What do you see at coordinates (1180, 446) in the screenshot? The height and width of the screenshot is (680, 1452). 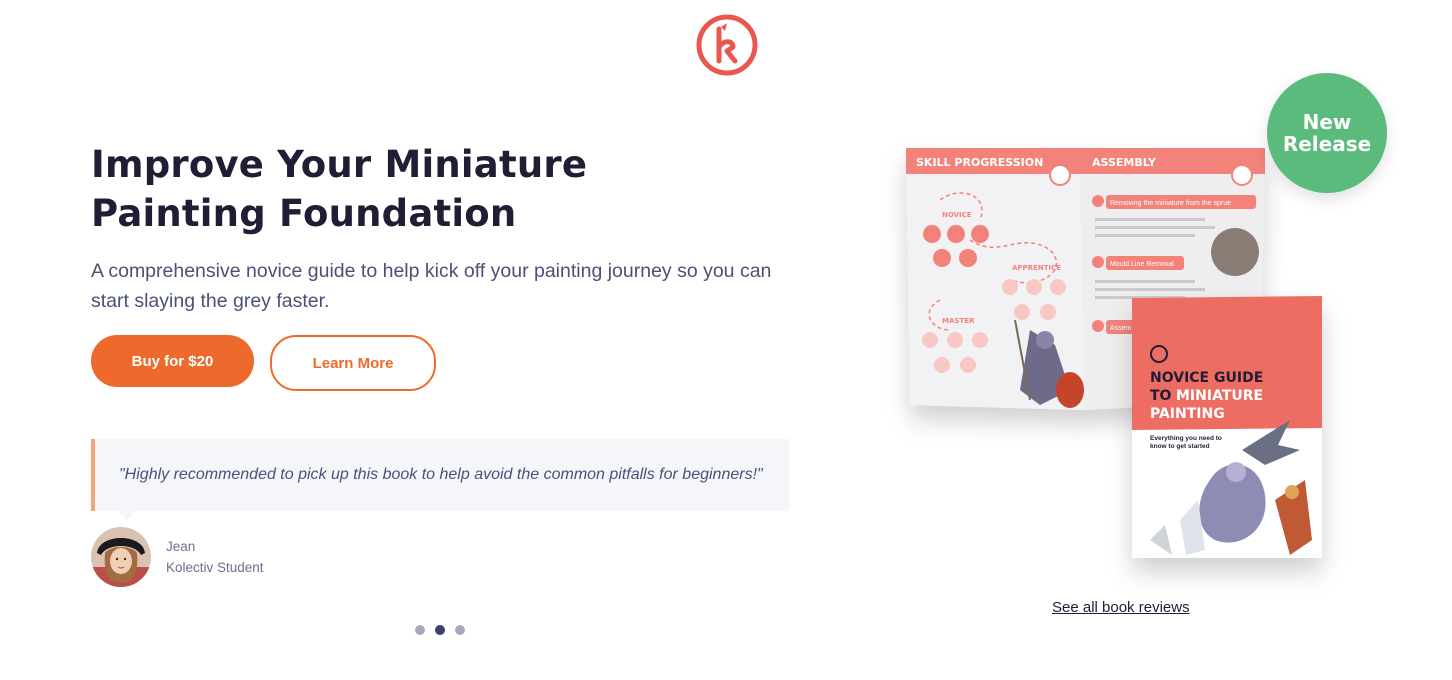 I see `cover-subtitle-line2: know to get started` at bounding box center [1180, 446].